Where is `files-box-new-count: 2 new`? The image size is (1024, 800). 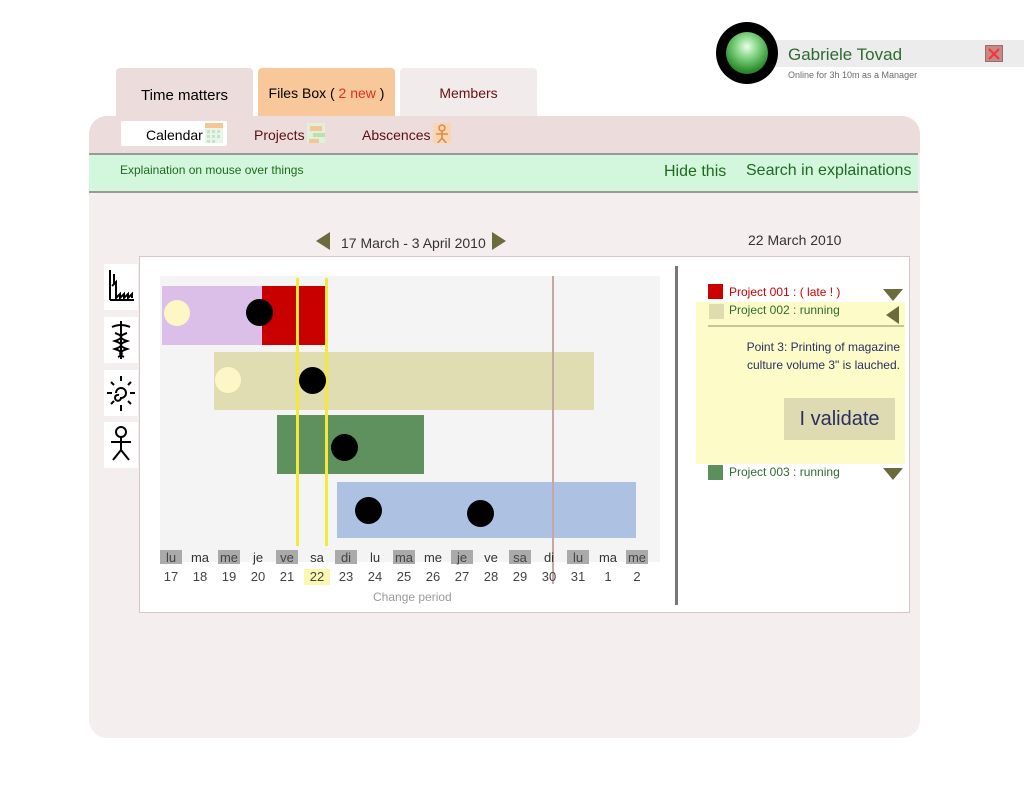 files-box-new-count: 2 new is located at coordinates (355, 93).